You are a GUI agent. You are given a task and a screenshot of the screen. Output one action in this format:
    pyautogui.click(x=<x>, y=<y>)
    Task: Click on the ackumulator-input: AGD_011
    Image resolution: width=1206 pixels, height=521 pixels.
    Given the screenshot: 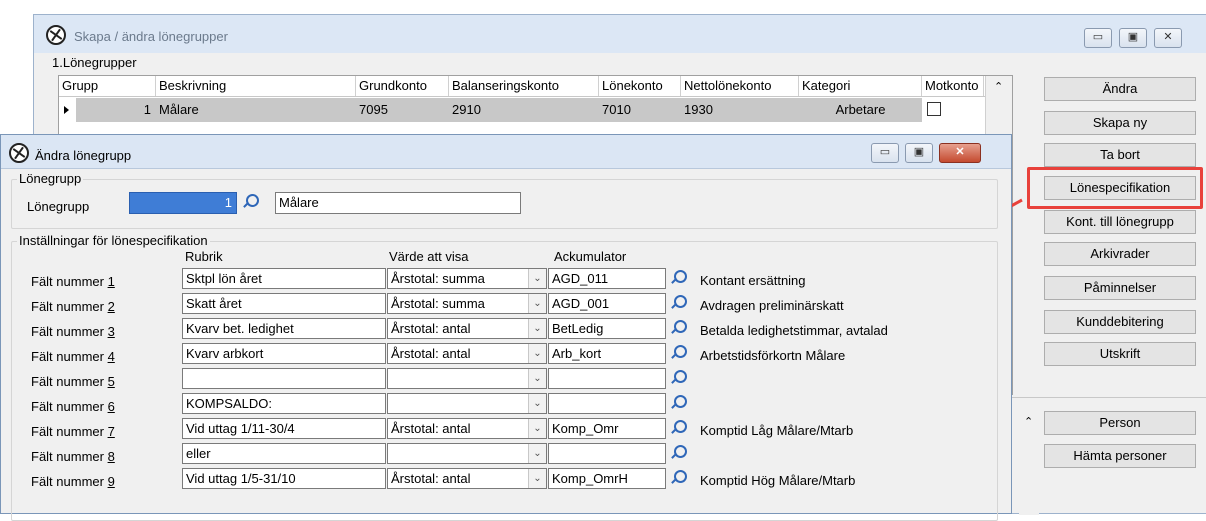 What is the action you would take?
    pyautogui.click(x=607, y=278)
    